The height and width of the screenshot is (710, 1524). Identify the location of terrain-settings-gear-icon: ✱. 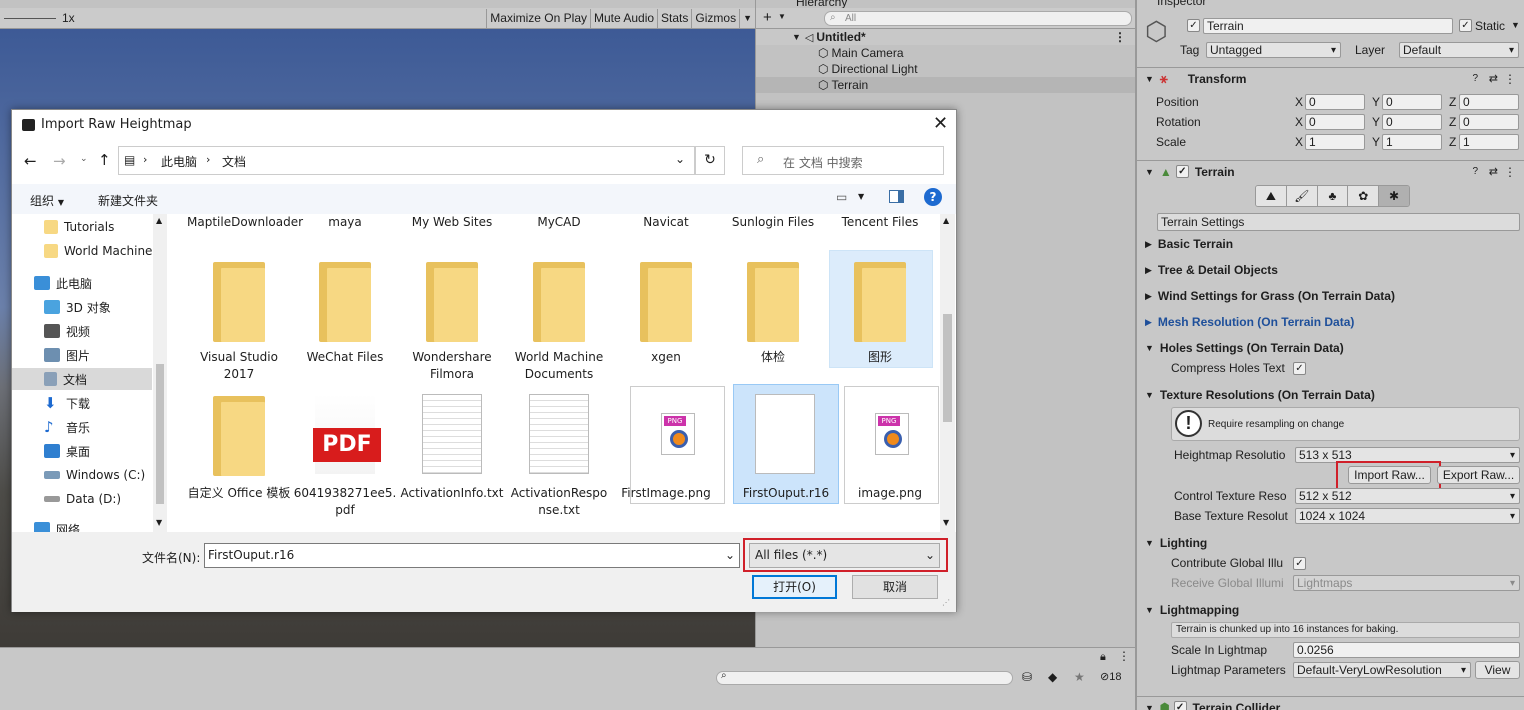
(1394, 196).